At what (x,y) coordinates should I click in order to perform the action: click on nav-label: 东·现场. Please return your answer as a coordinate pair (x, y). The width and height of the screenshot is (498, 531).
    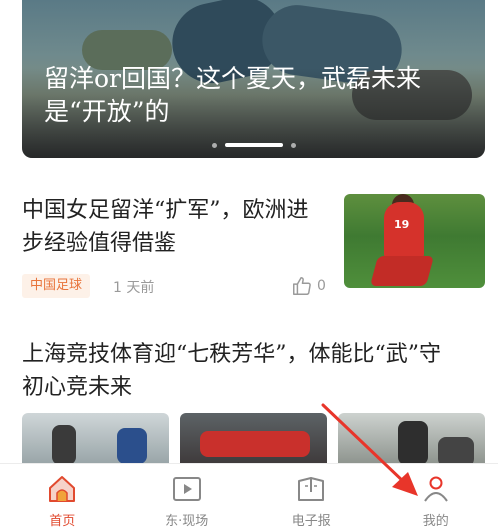
    Looking at the image, I should click on (187, 521).